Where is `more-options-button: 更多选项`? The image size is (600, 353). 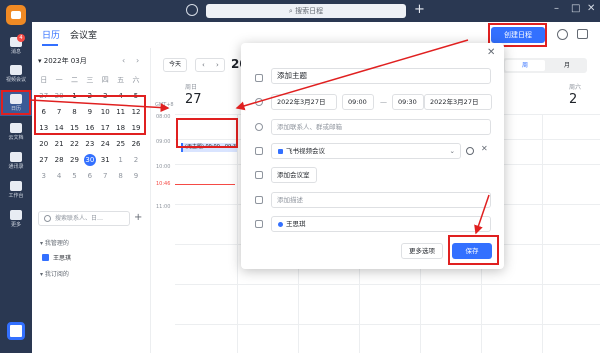 more-options-button: 更多选项 is located at coordinates (422, 251).